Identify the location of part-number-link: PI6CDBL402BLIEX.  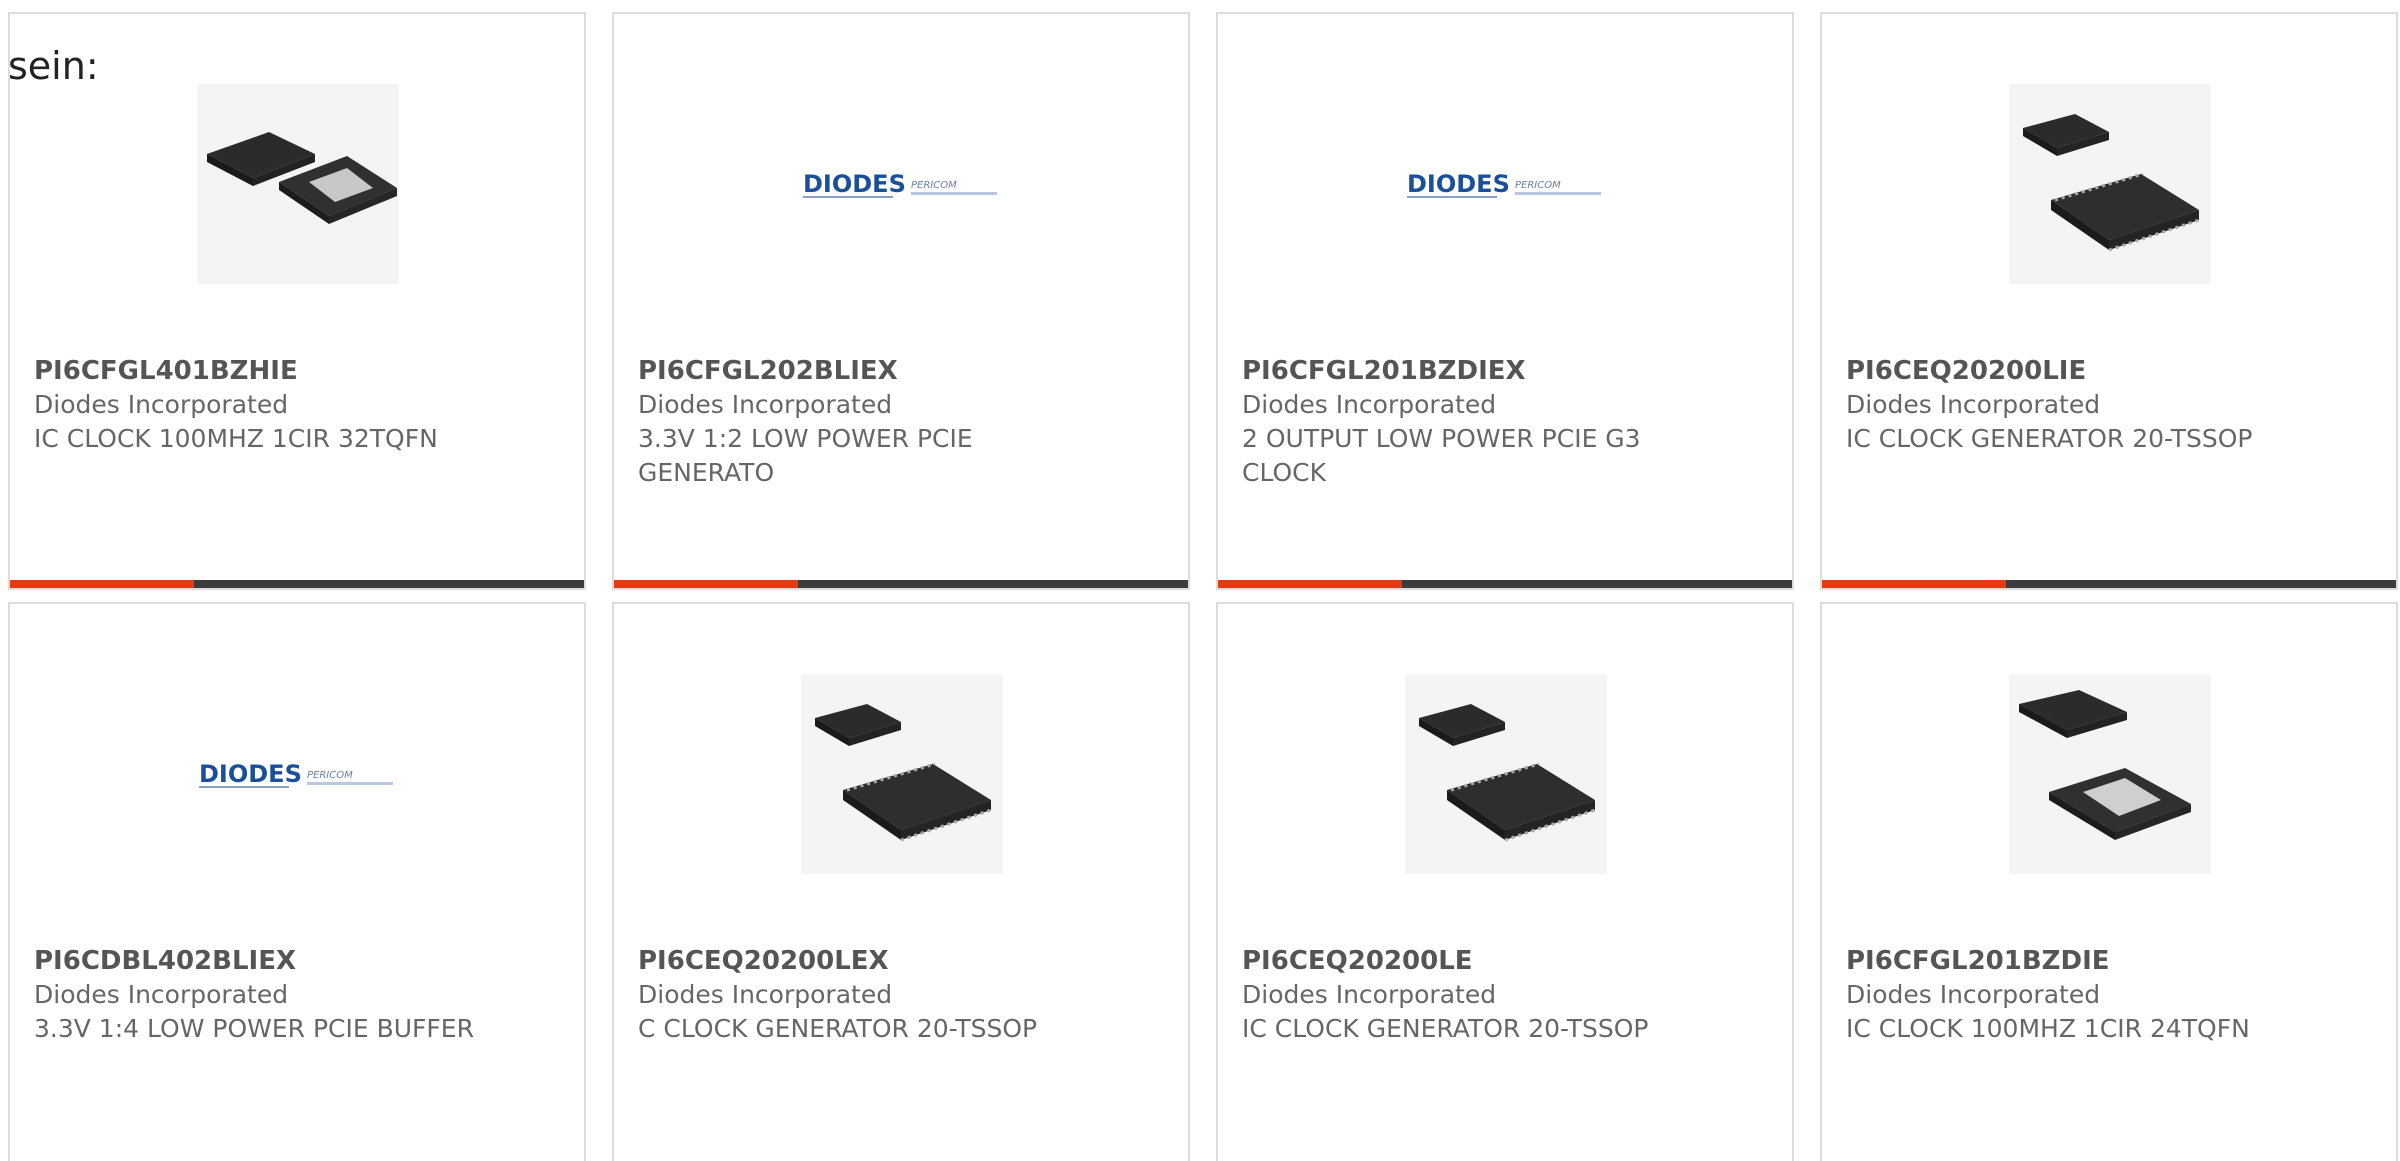
(297, 961).